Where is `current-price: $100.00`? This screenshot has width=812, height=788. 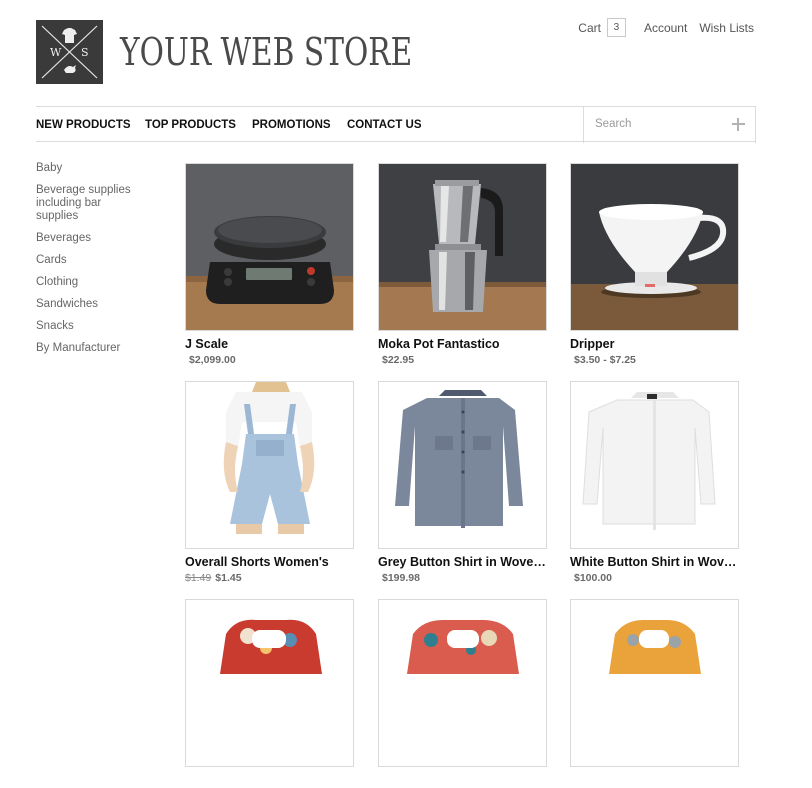 current-price: $100.00 is located at coordinates (593, 578).